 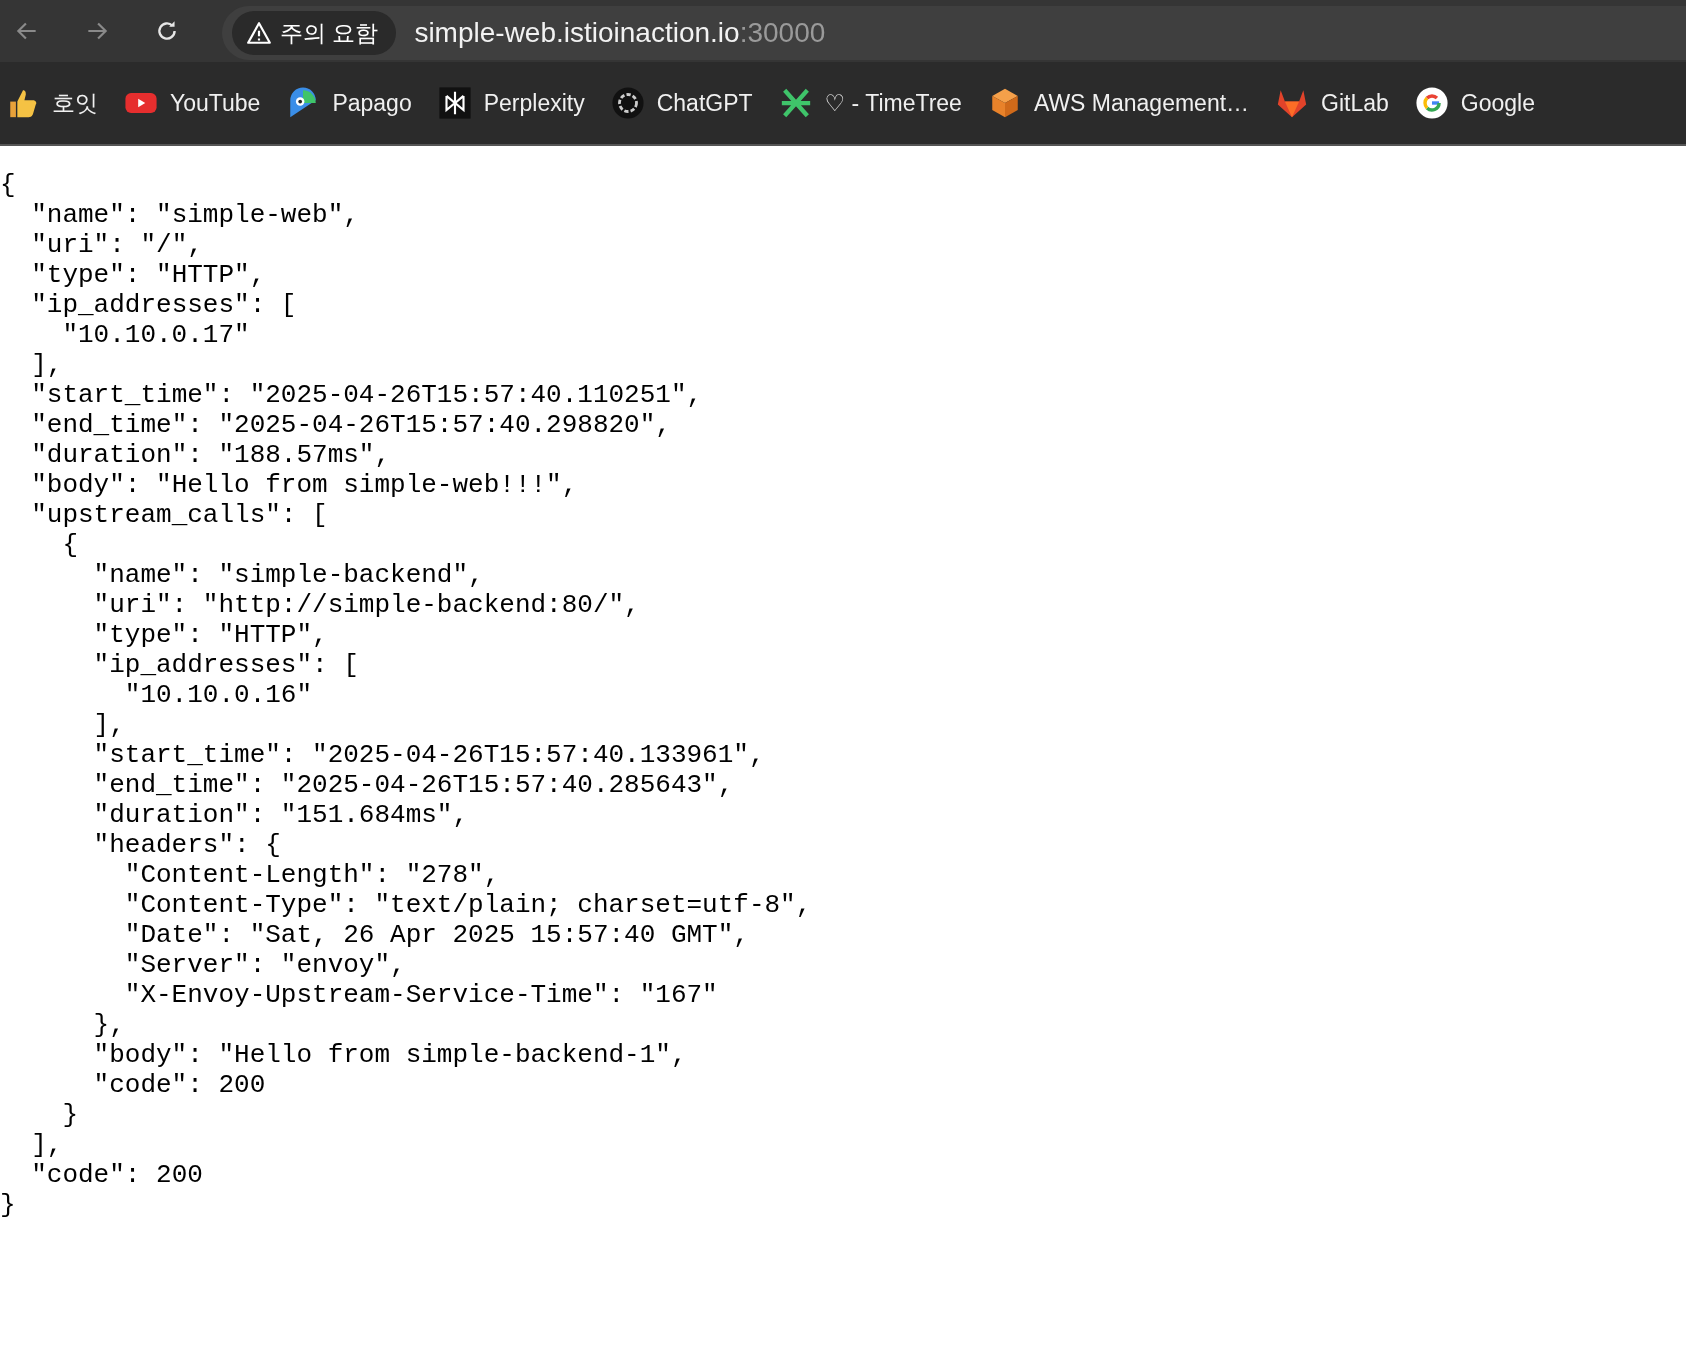 I want to click on json-line: "Date": "Sat, 26 Apr 2025 15:57:40 GMT",, so click(x=436, y=935).